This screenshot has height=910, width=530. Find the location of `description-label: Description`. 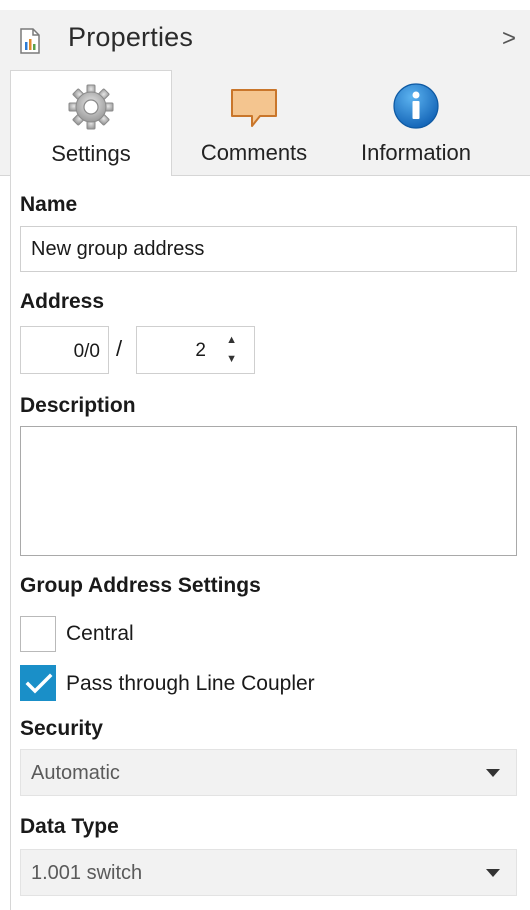

description-label: Description is located at coordinates (78, 405).